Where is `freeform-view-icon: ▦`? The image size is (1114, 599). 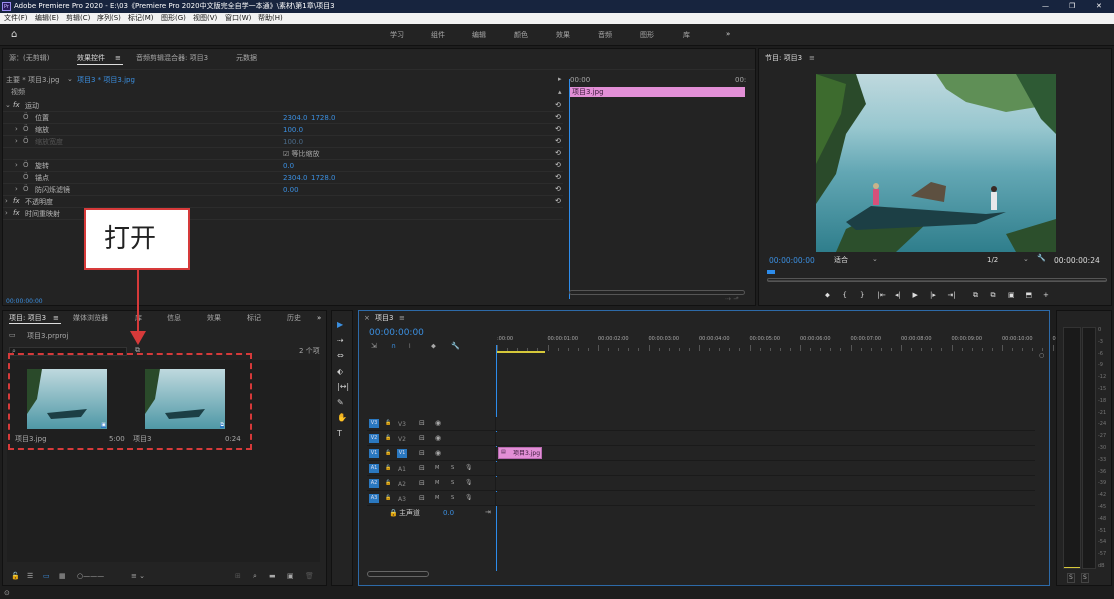 freeform-view-icon: ▦ is located at coordinates (62, 576).